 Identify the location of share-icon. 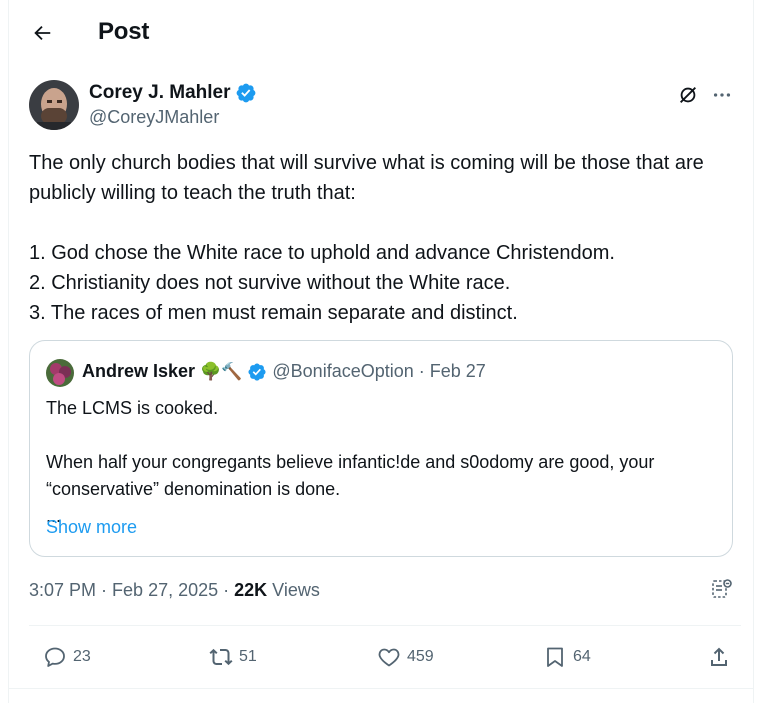
(719, 656).